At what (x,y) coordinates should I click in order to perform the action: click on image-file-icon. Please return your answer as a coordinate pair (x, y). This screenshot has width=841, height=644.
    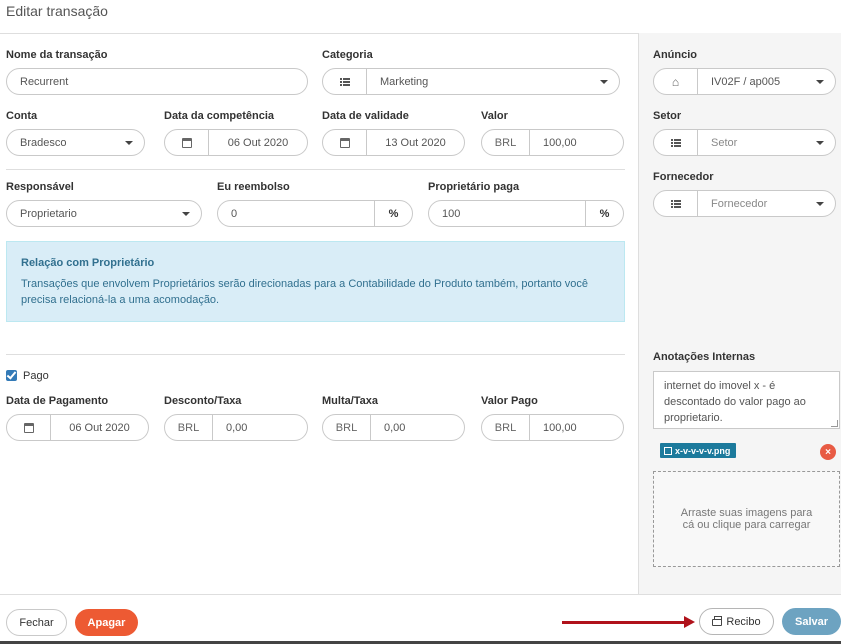
    Looking at the image, I should click on (668, 450).